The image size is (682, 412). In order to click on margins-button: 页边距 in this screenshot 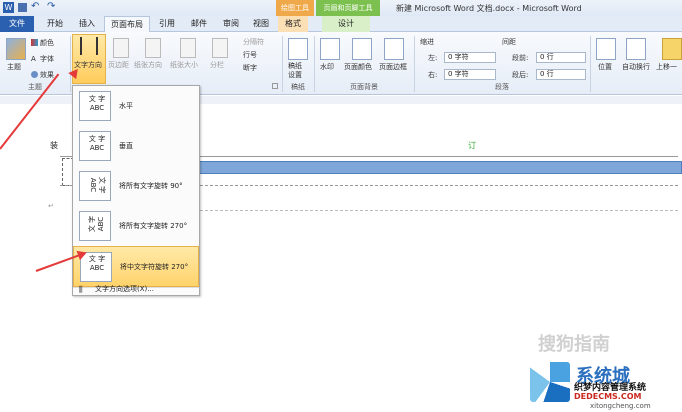, I will do `click(118, 65)`.